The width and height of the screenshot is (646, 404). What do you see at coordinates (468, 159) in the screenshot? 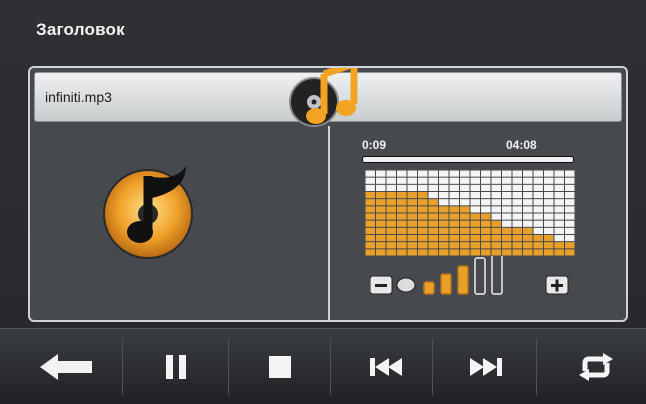
I see `progress-bar` at bounding box center [468, 159].